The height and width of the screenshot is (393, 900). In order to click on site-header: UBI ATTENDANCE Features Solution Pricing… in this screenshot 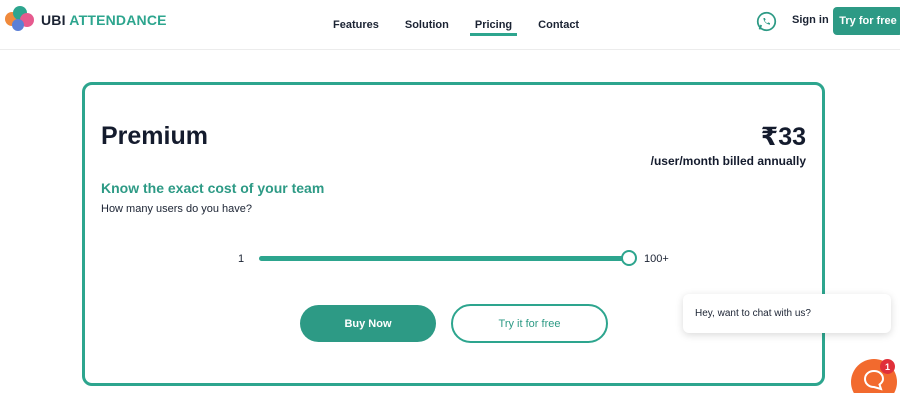, I will do `click(450, 25)`.